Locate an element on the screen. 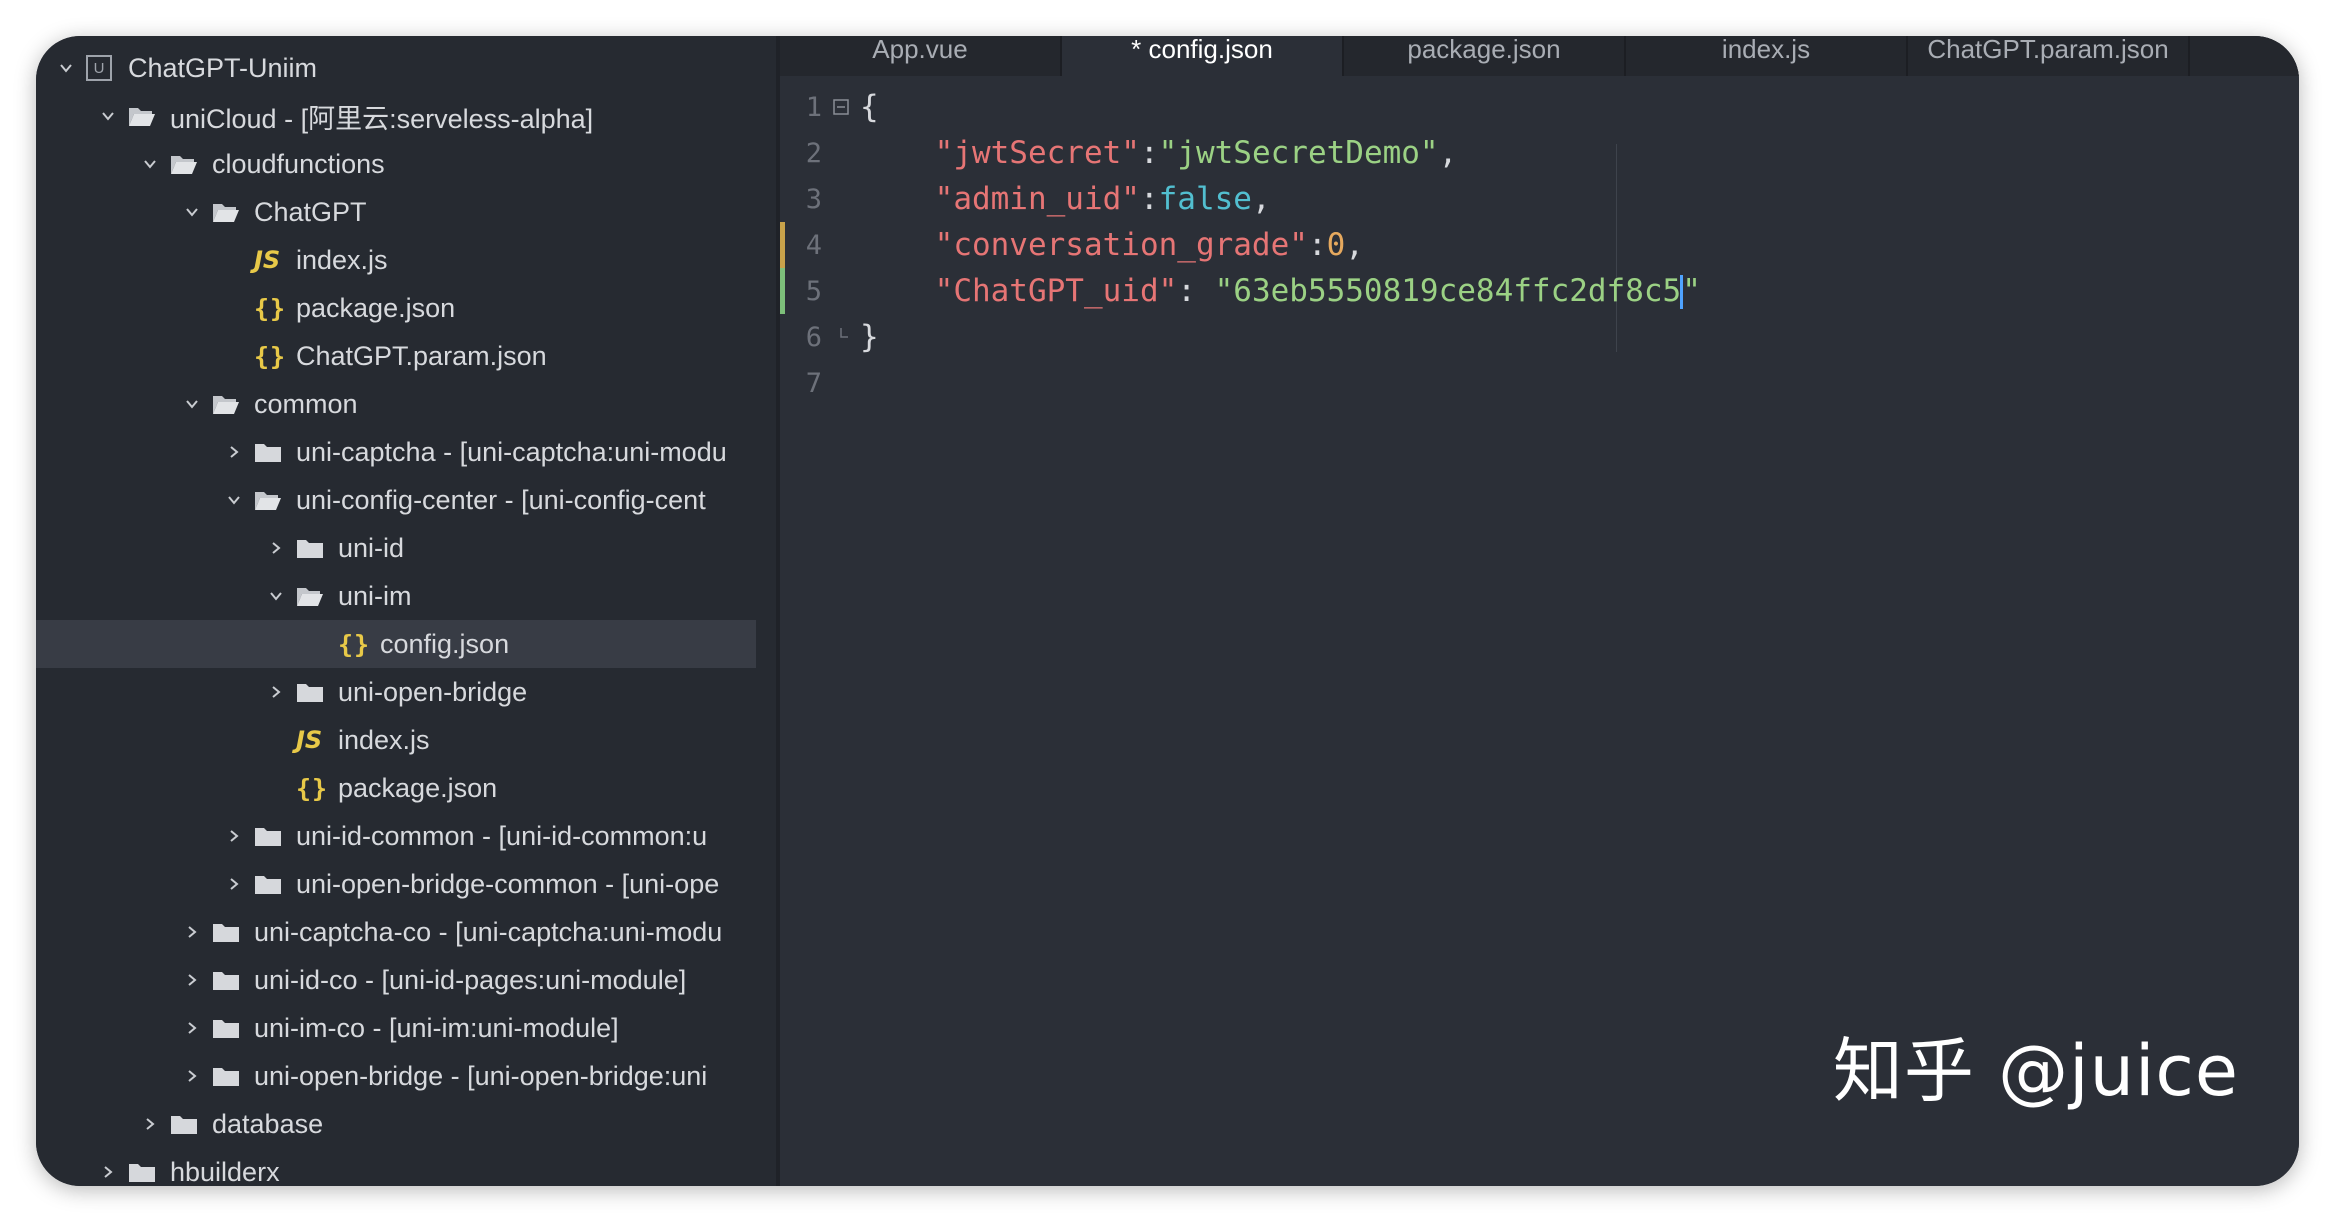 The height and width of the screenshot is (1222, 2336). tree-item: uni-im-co - [uni-im:uni-module] is located at coordinates (396, 1028).